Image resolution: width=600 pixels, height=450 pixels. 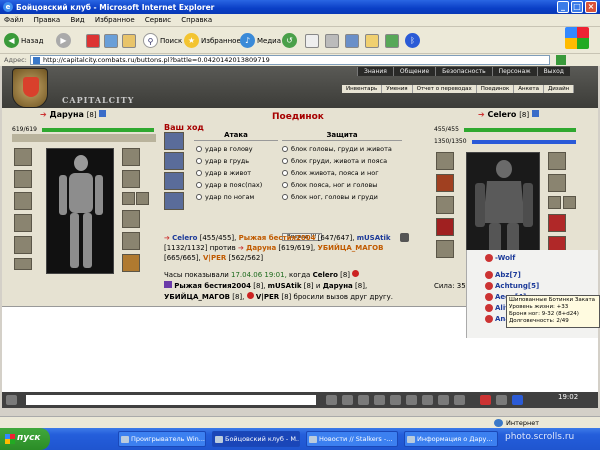 I want to click on right-shield-slot, so click(x=557, y=223).